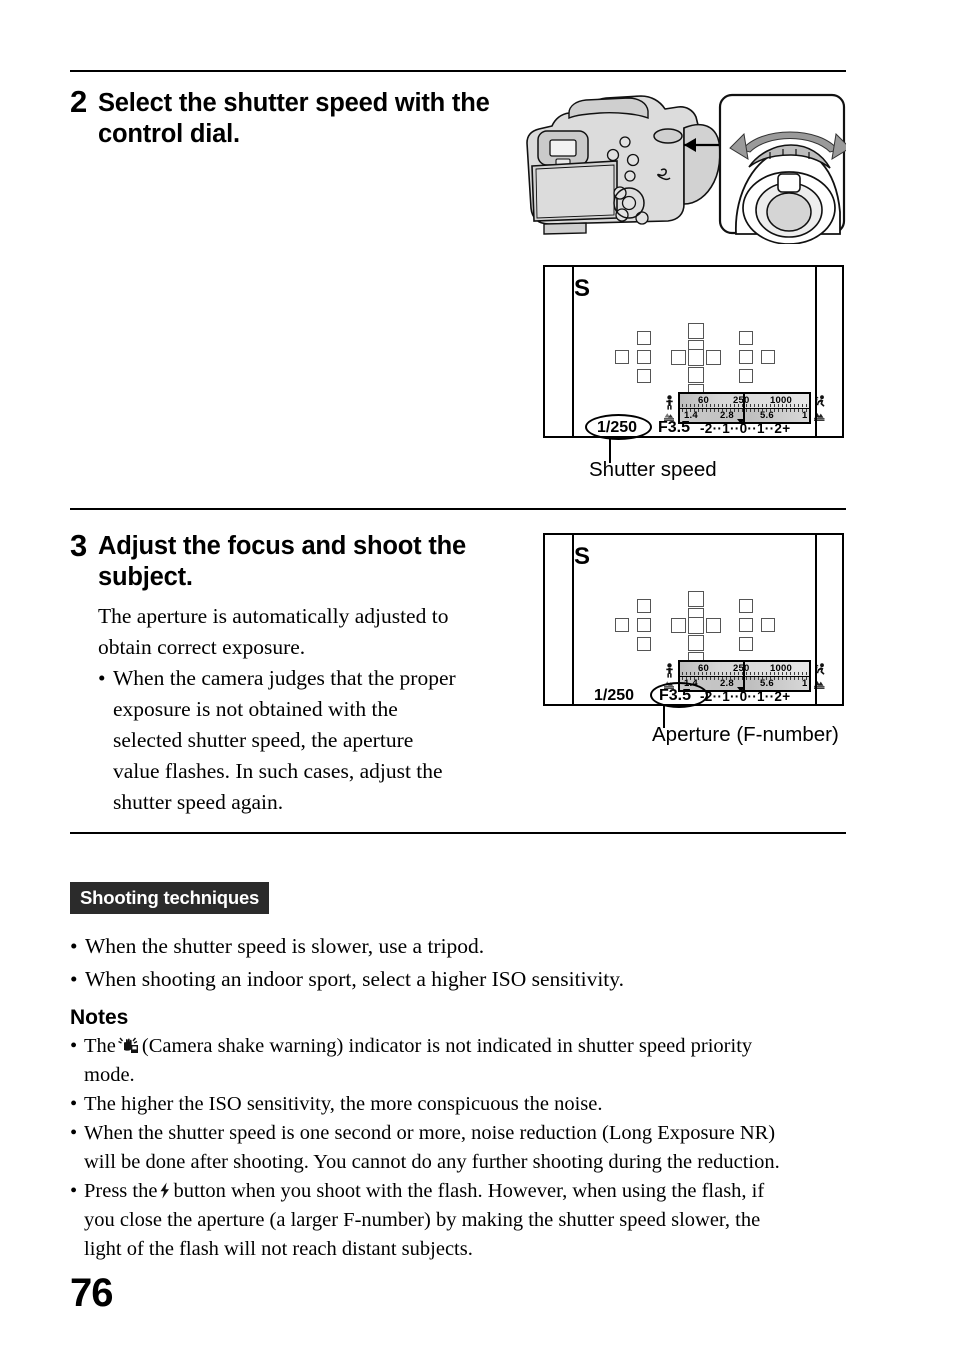 This screenshot has width=954, height=1345. I want to click on viewfinder-window, so click(563, 148).